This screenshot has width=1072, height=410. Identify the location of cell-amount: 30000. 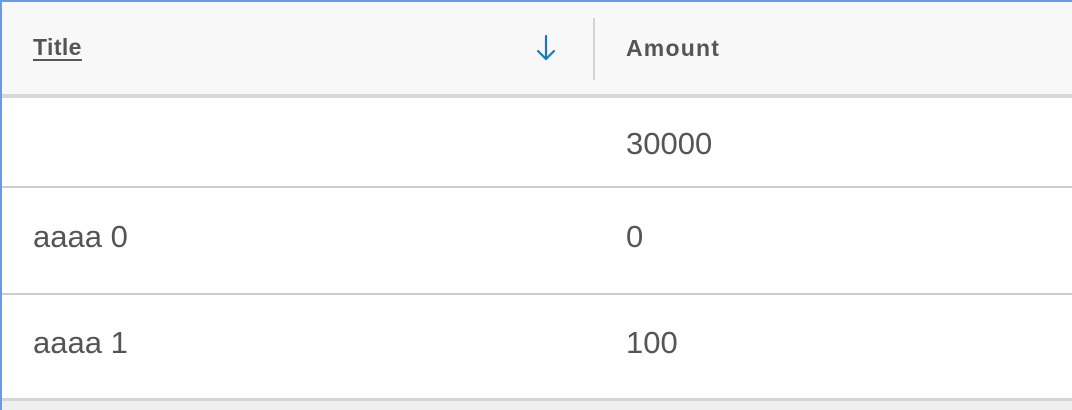
(669, 143).